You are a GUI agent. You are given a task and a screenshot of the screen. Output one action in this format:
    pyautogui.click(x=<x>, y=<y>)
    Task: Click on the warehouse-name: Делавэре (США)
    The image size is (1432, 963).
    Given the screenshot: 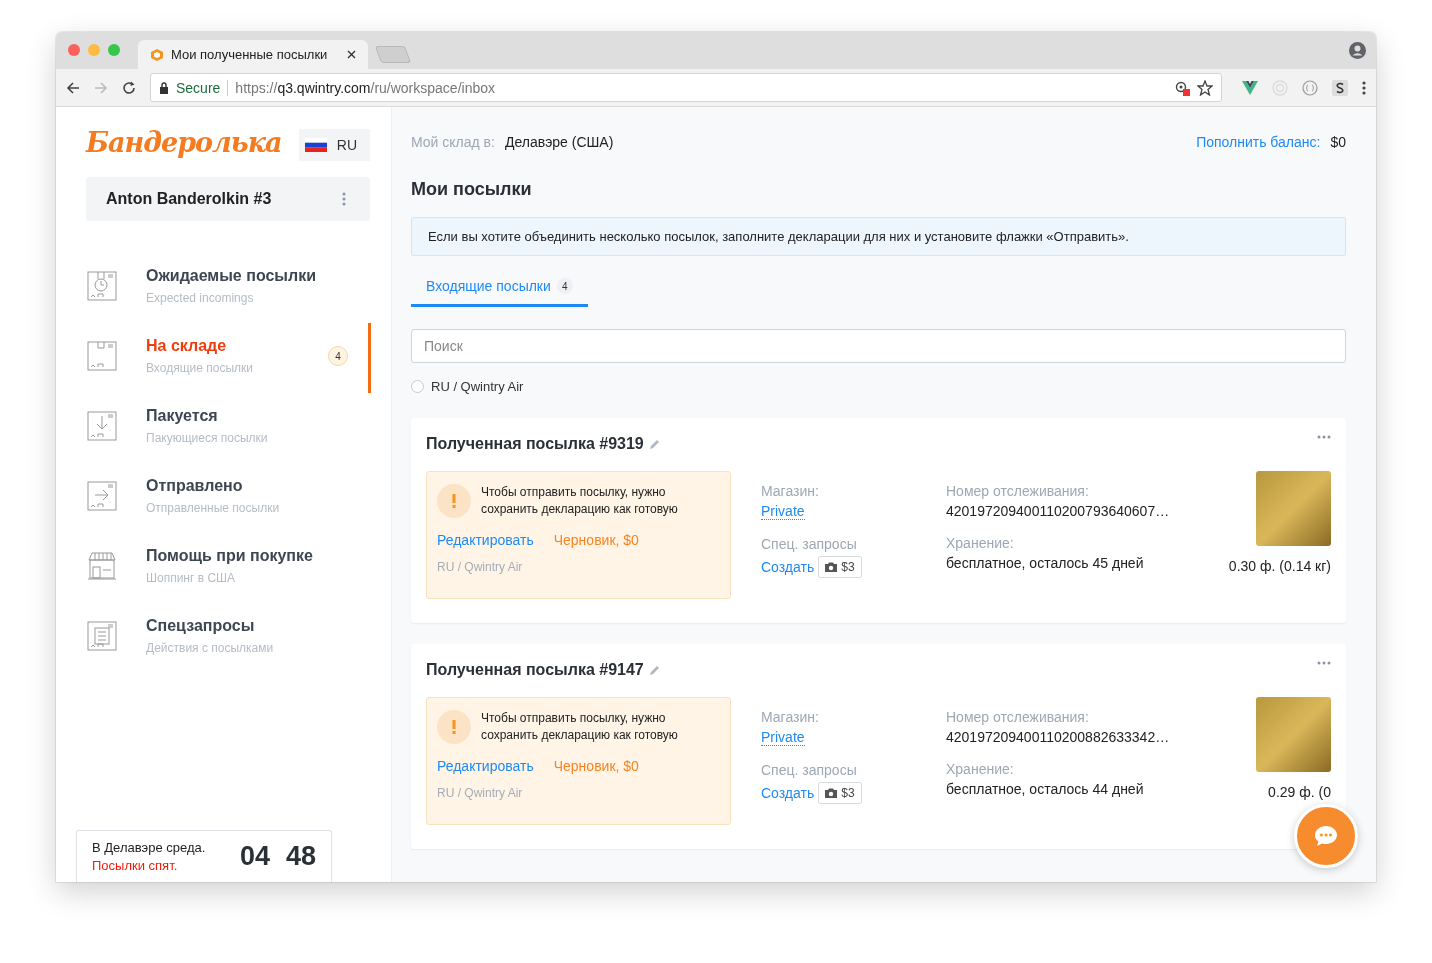 What is the action you would take?
    pyautogui.click(x=559, y=142)
    